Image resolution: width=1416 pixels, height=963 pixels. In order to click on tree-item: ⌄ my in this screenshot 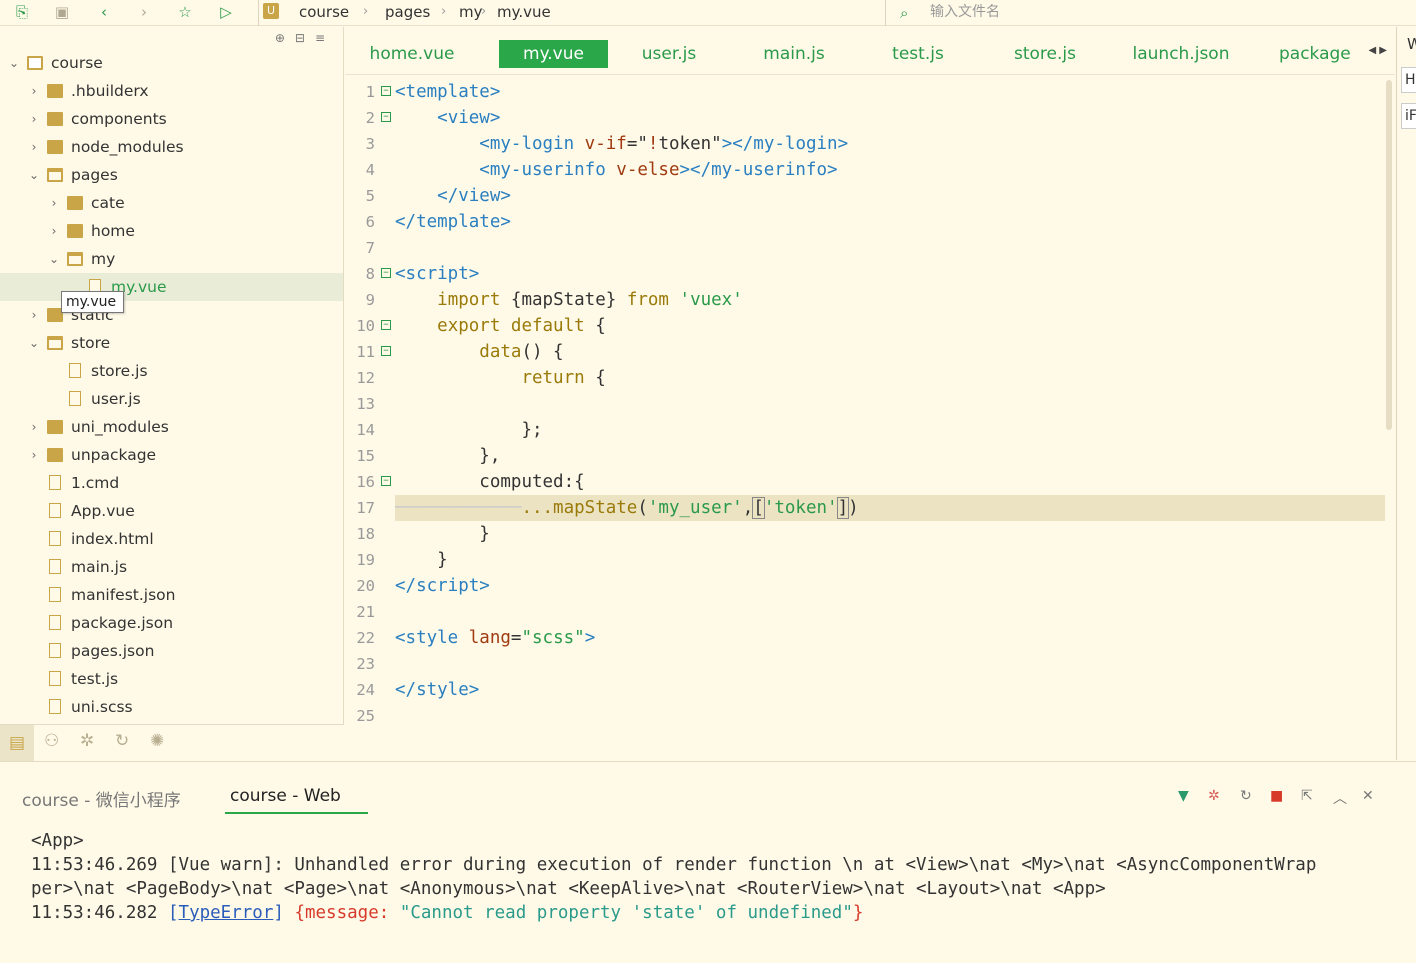, I will do `click(171, 259)`.